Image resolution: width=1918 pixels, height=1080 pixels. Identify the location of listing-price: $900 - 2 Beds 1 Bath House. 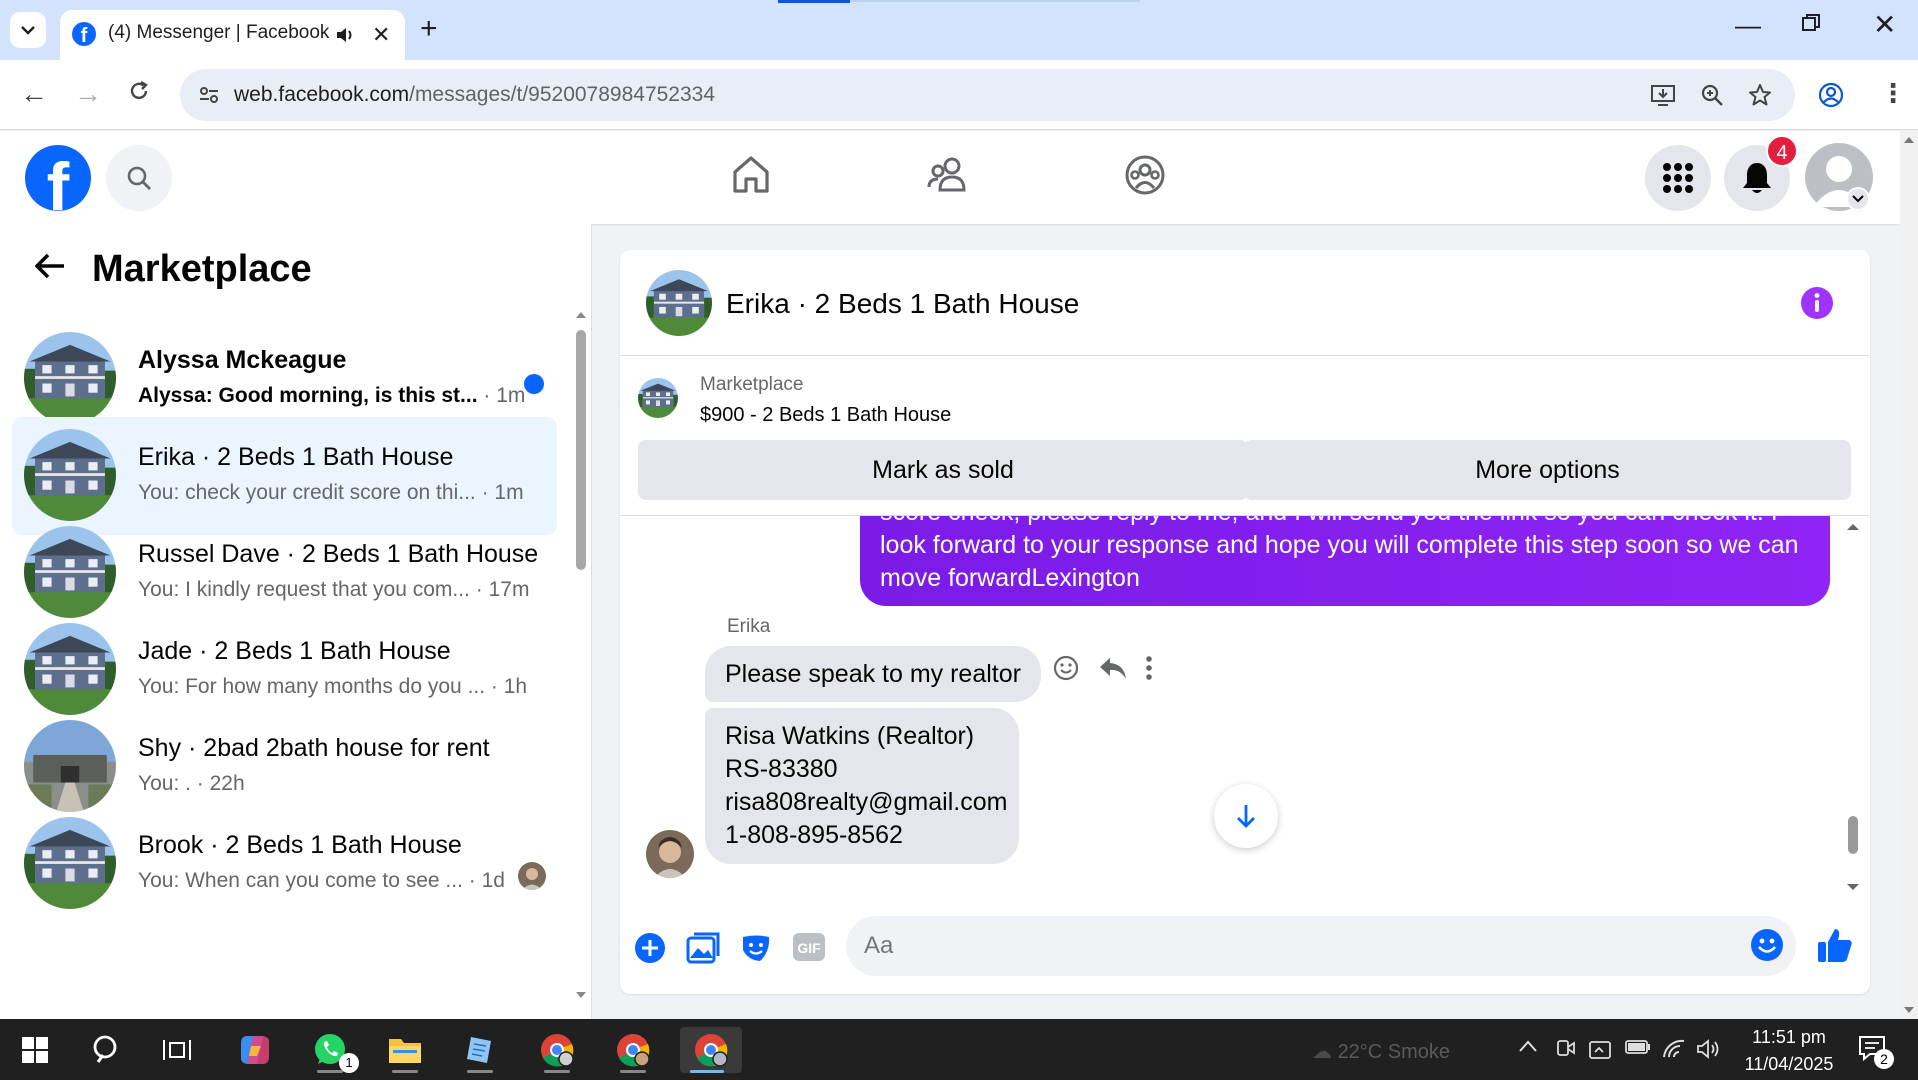
(825, 415).